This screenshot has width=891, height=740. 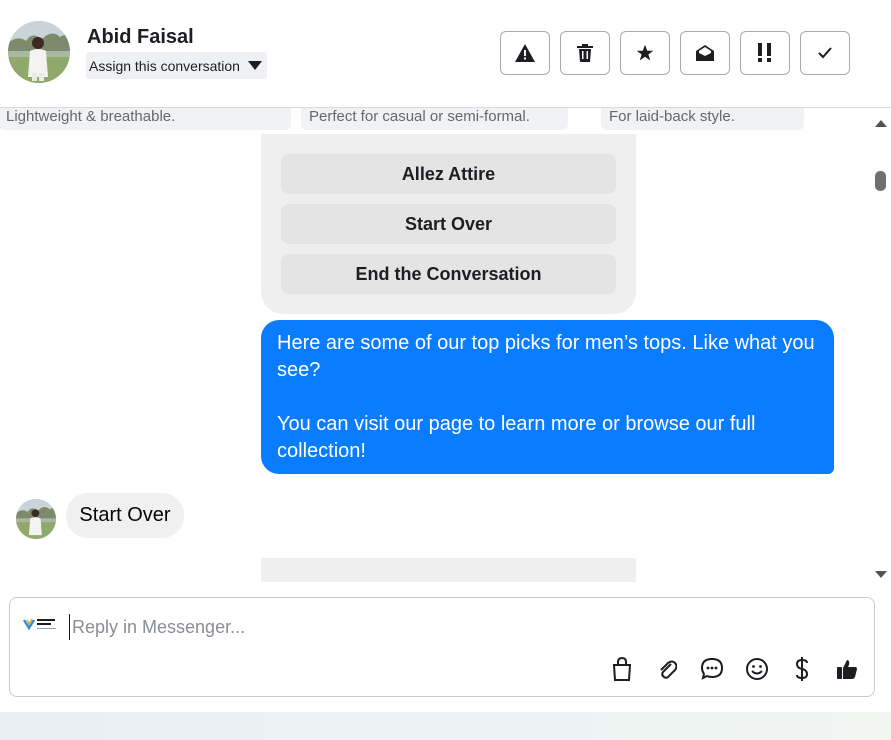 I want to click on user-message-bubble: Start Over, so click(x=125, y=515).